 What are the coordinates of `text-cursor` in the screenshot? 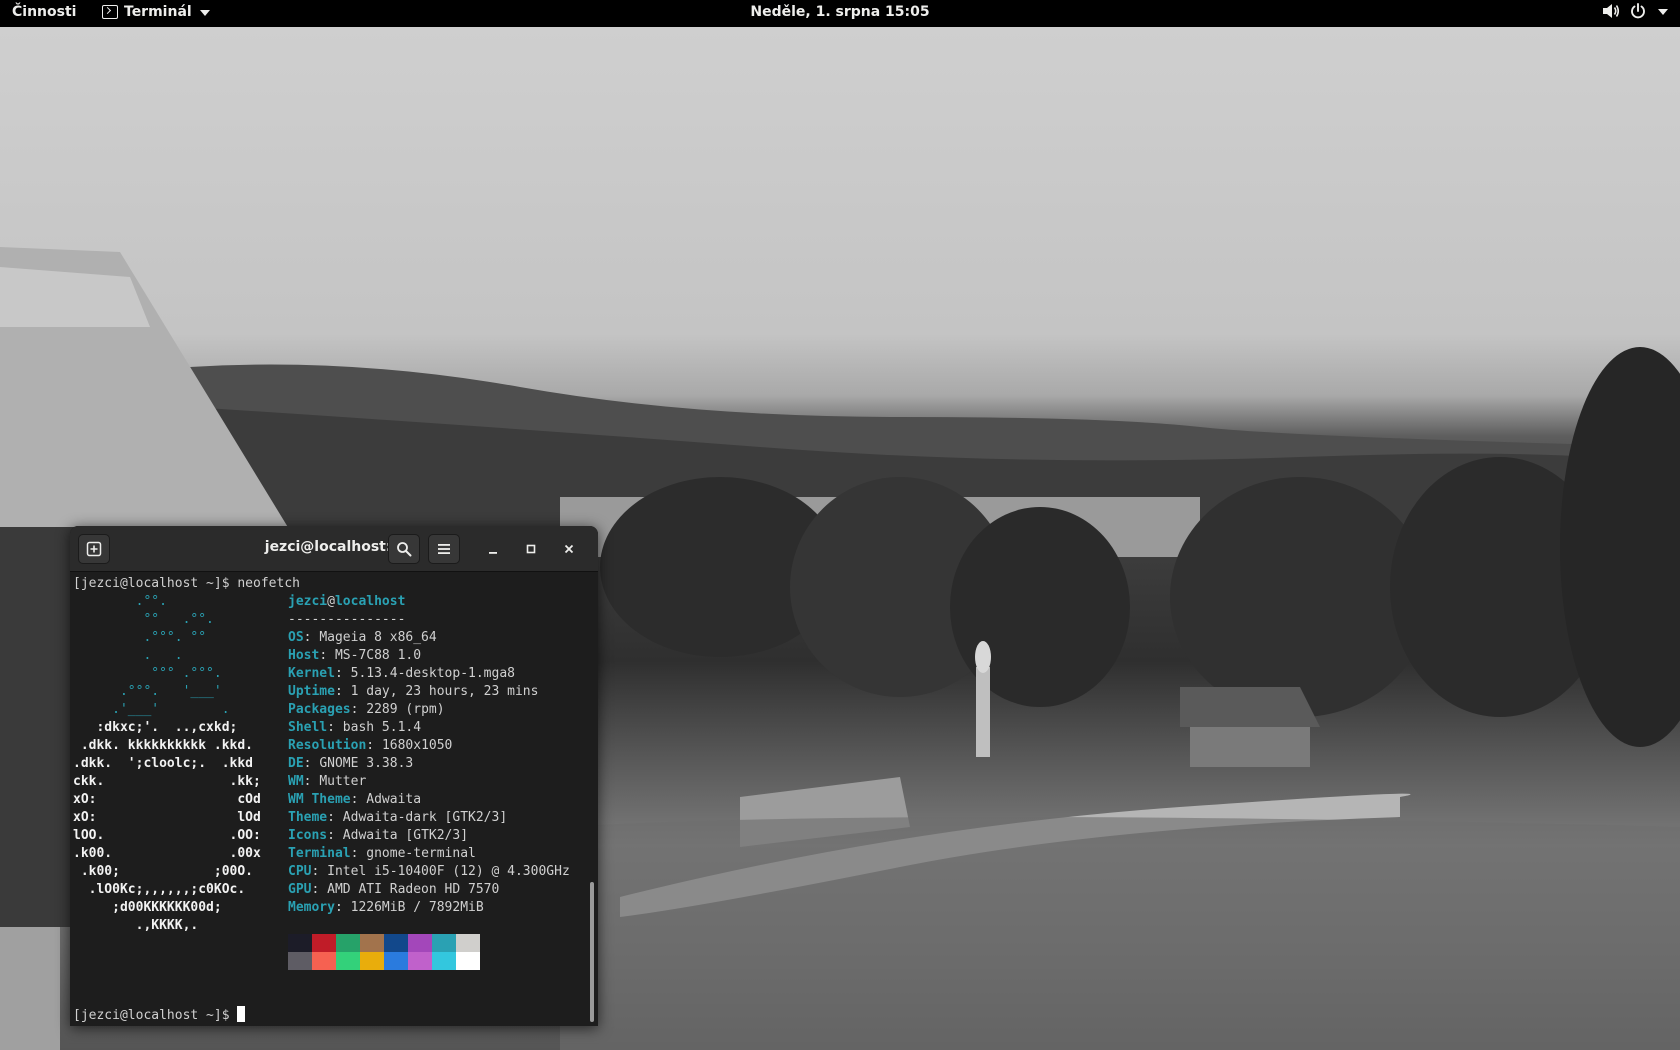 It's located at (241, 1014).